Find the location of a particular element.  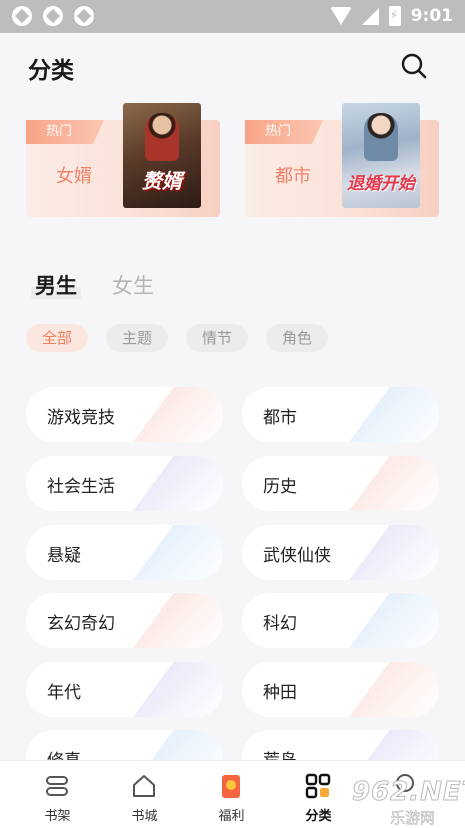

category-item: 年代 is located at coordinates (124, 689).